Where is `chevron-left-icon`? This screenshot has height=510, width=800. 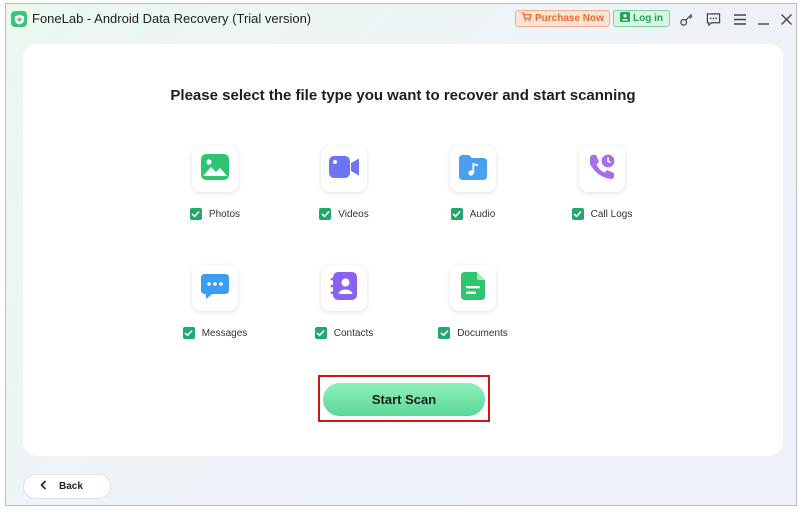
chevron-left-icon is located at coordinates (43, 486).